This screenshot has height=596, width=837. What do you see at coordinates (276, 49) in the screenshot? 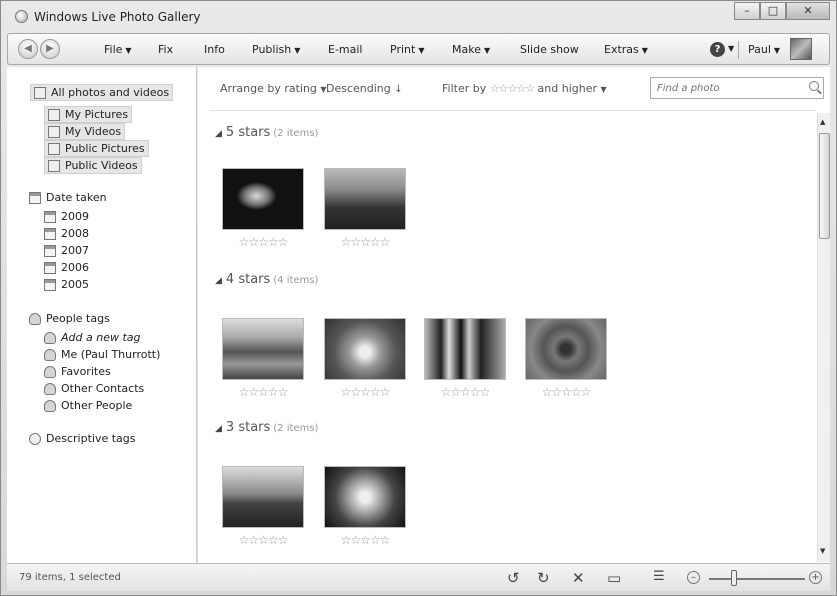
I see `menu-publish: Publish ▼` at bounding box center [276, 49].